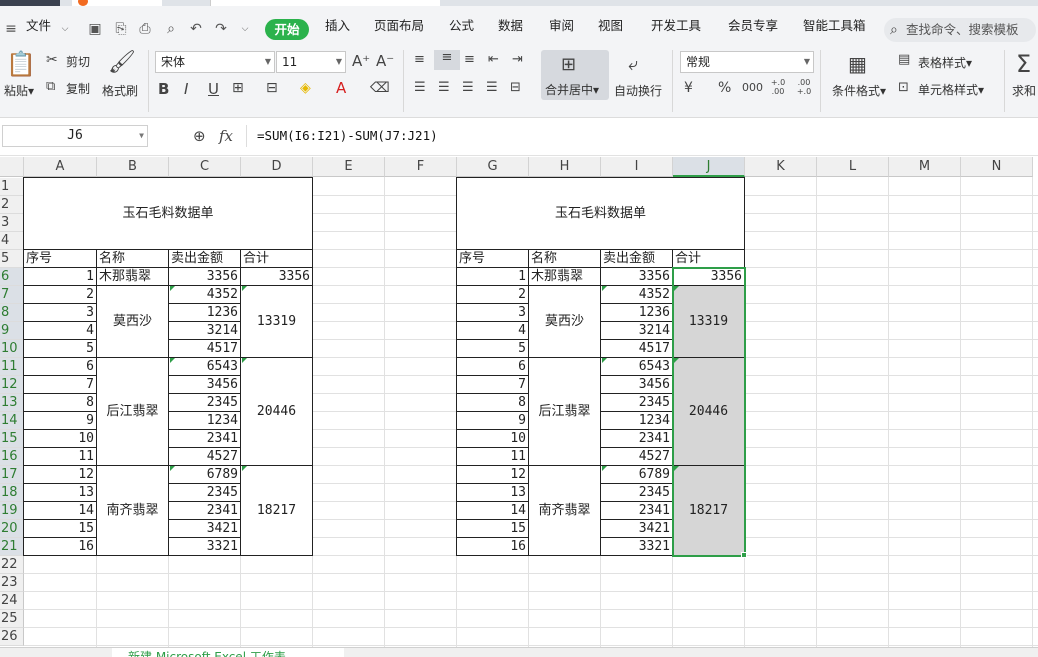 This screenshot has height=657, width=1038. Describe the element at coordinates (419, 59) in the screenshot. I see `align-top-icon: ≡` at that location.